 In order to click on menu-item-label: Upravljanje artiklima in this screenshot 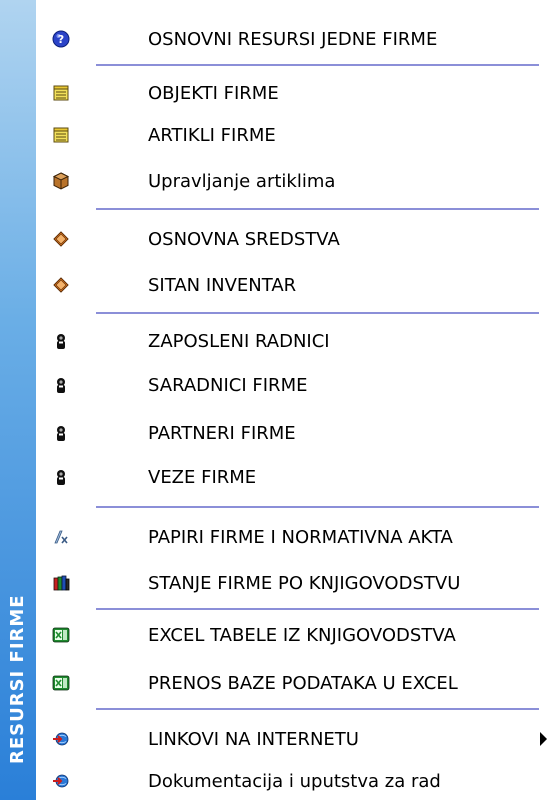, I will do `click(242, 181)`.